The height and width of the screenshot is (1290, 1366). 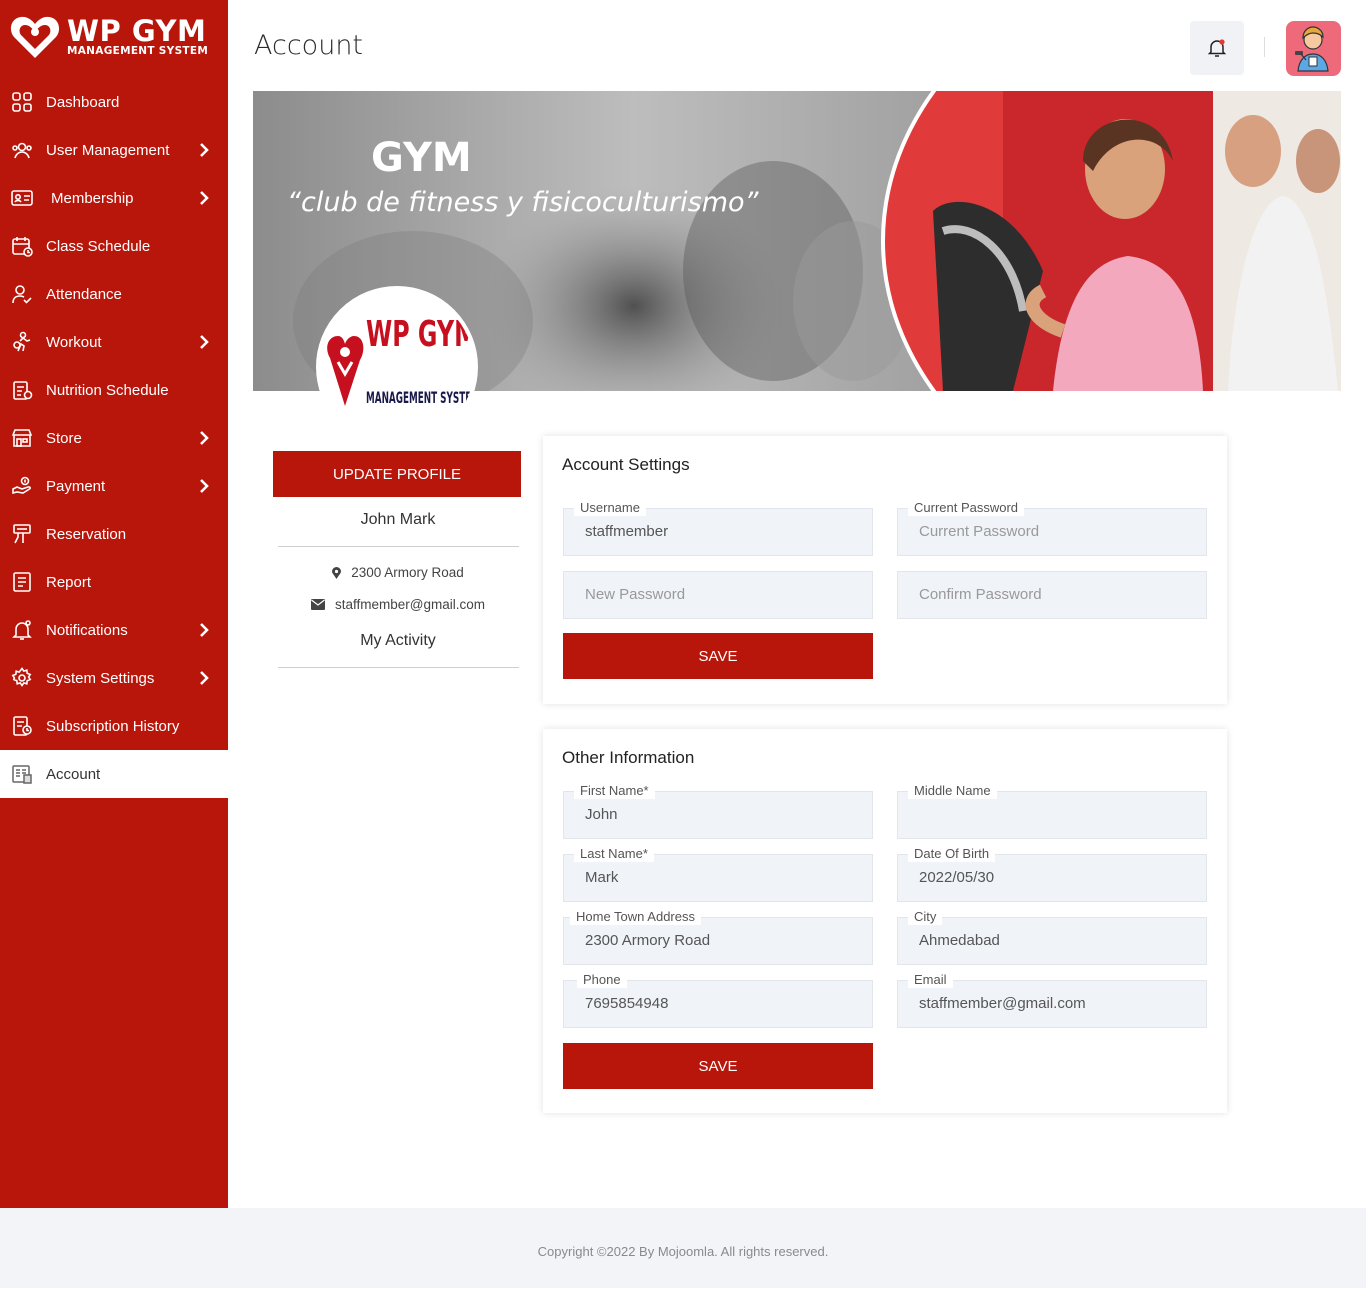 I want to click on bell-icon, so click(x=1217, y=48).